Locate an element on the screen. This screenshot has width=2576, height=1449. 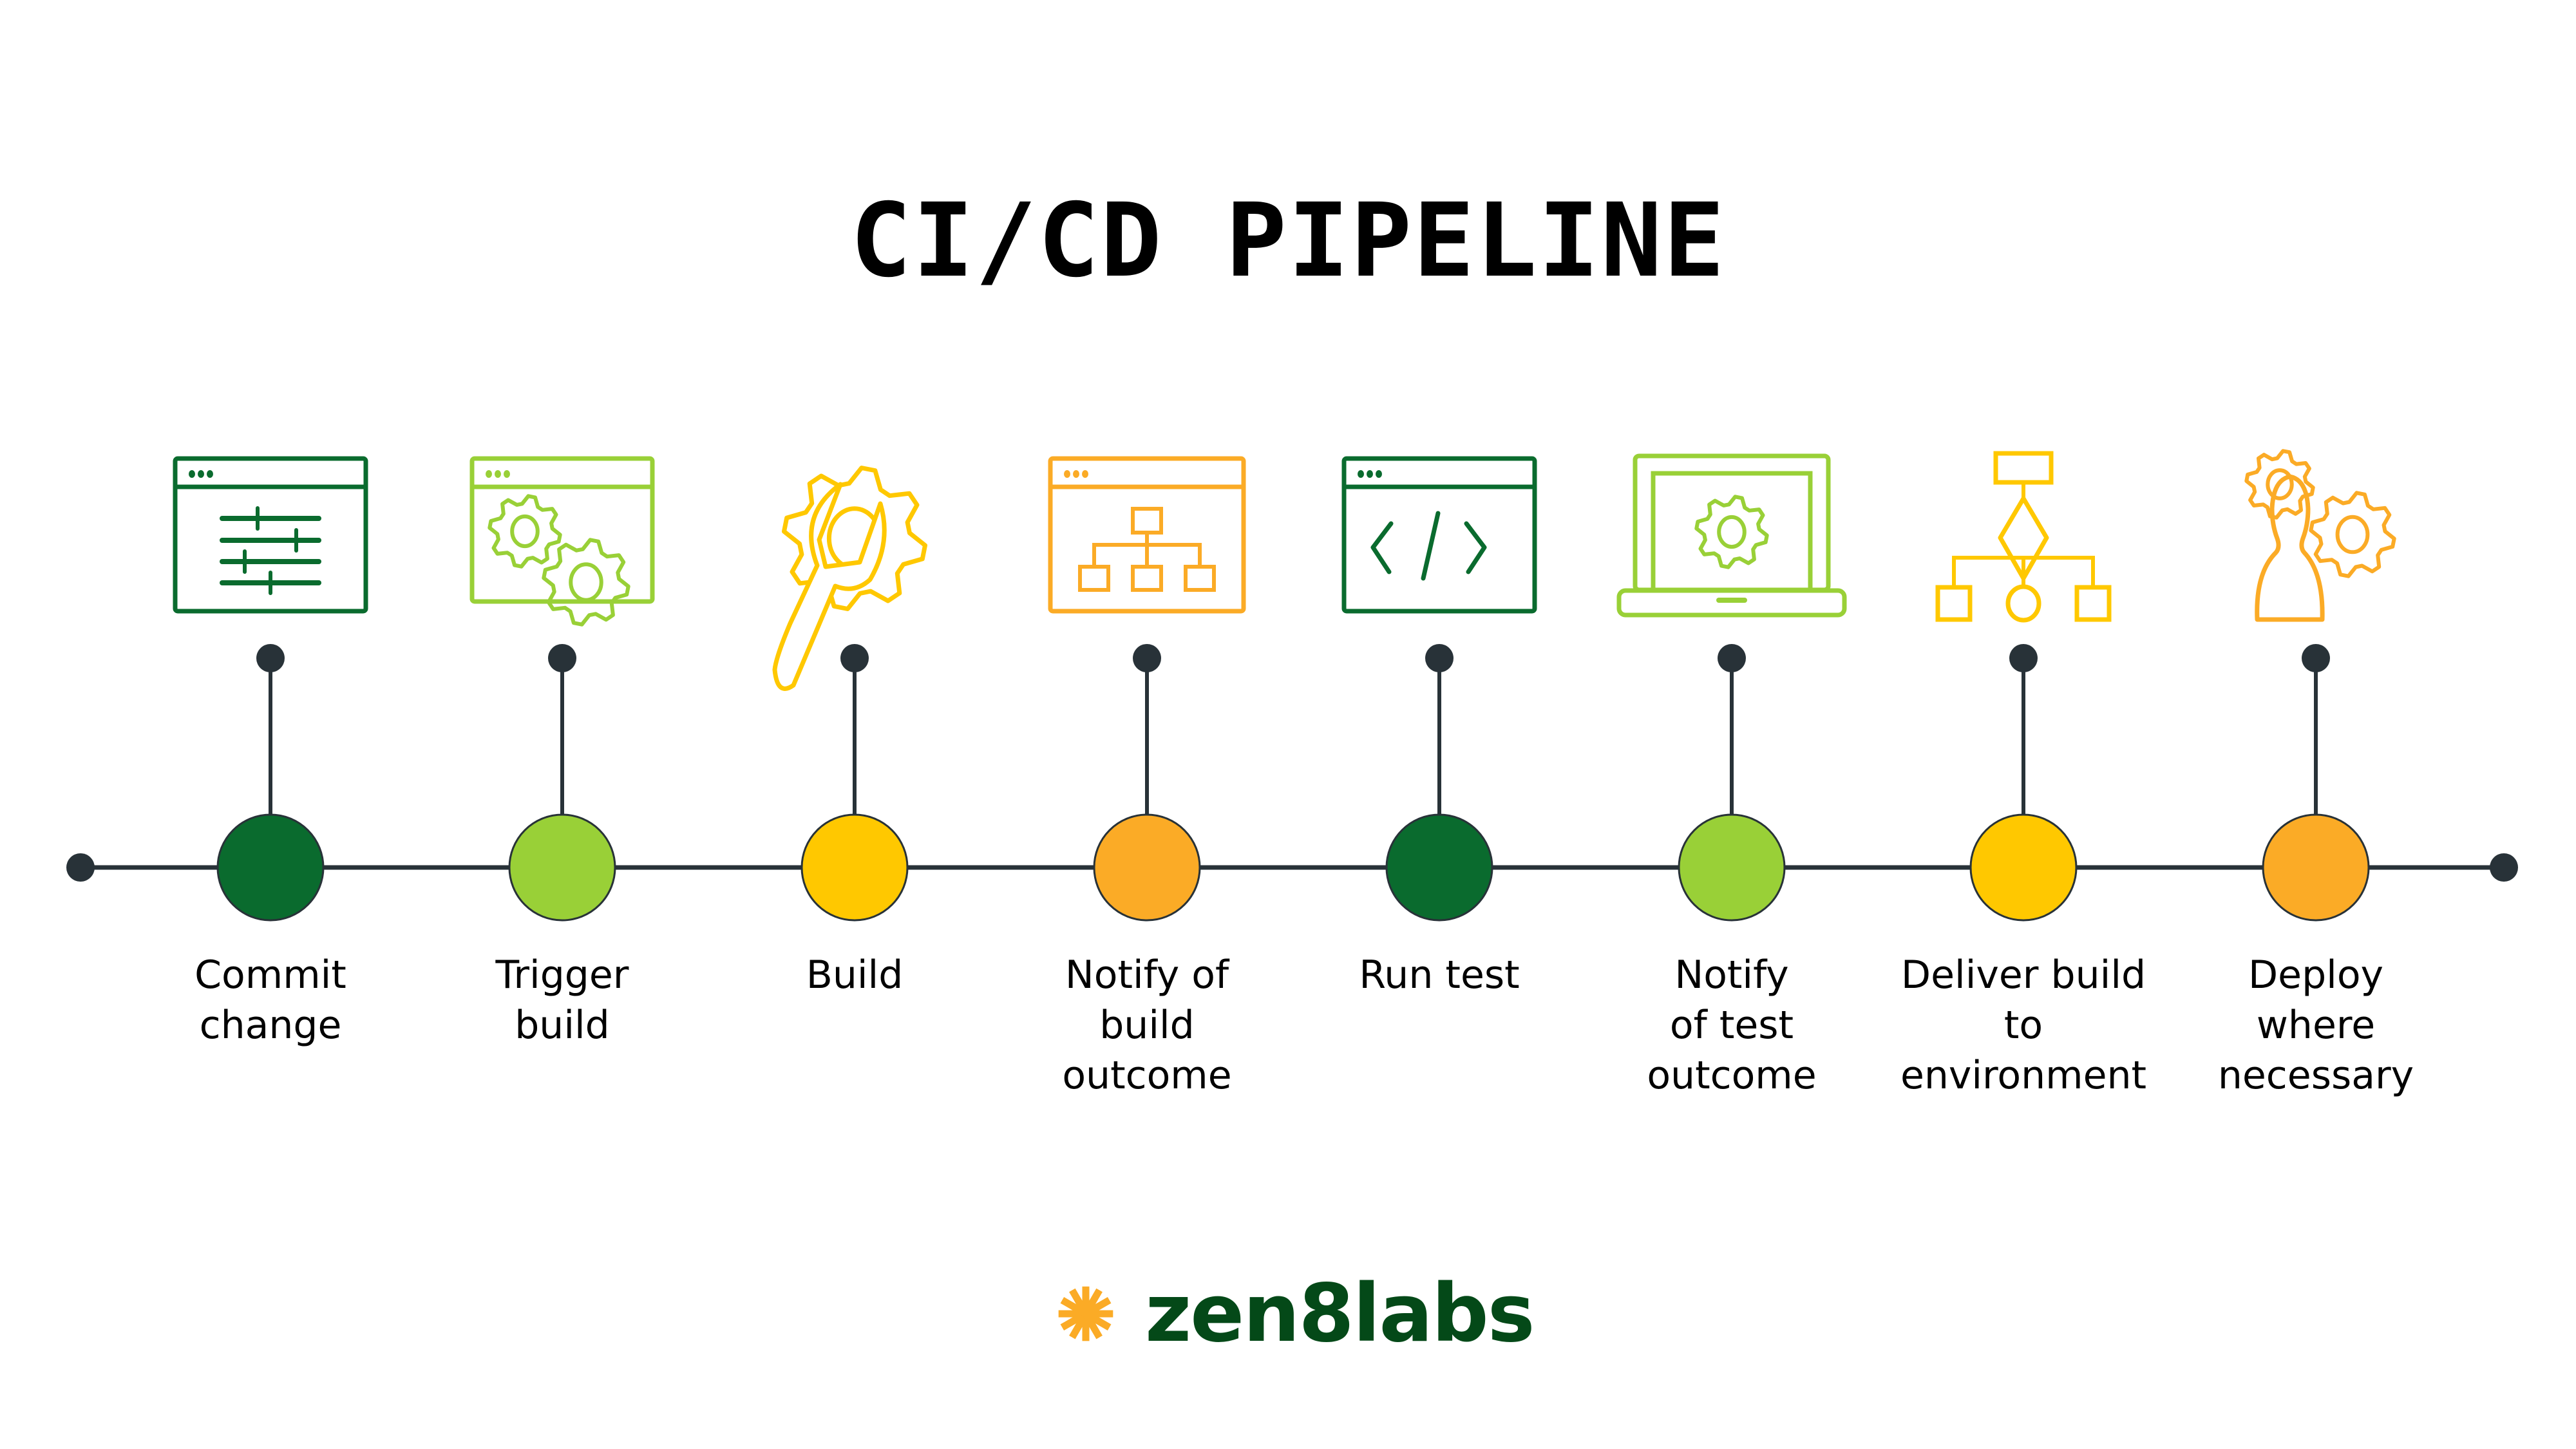
step-label-line: where is located at coordinates (2316, 1026).